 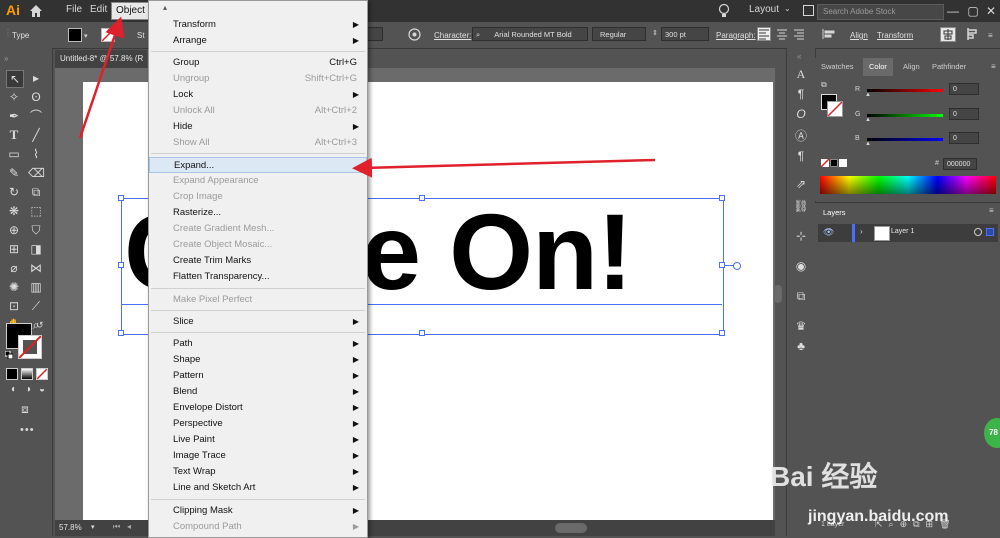 What do you see at coordinates (36, 97) in the screenshot?
I see `lasso-tool-icon: ʘ` at bounding box center [36, 97].